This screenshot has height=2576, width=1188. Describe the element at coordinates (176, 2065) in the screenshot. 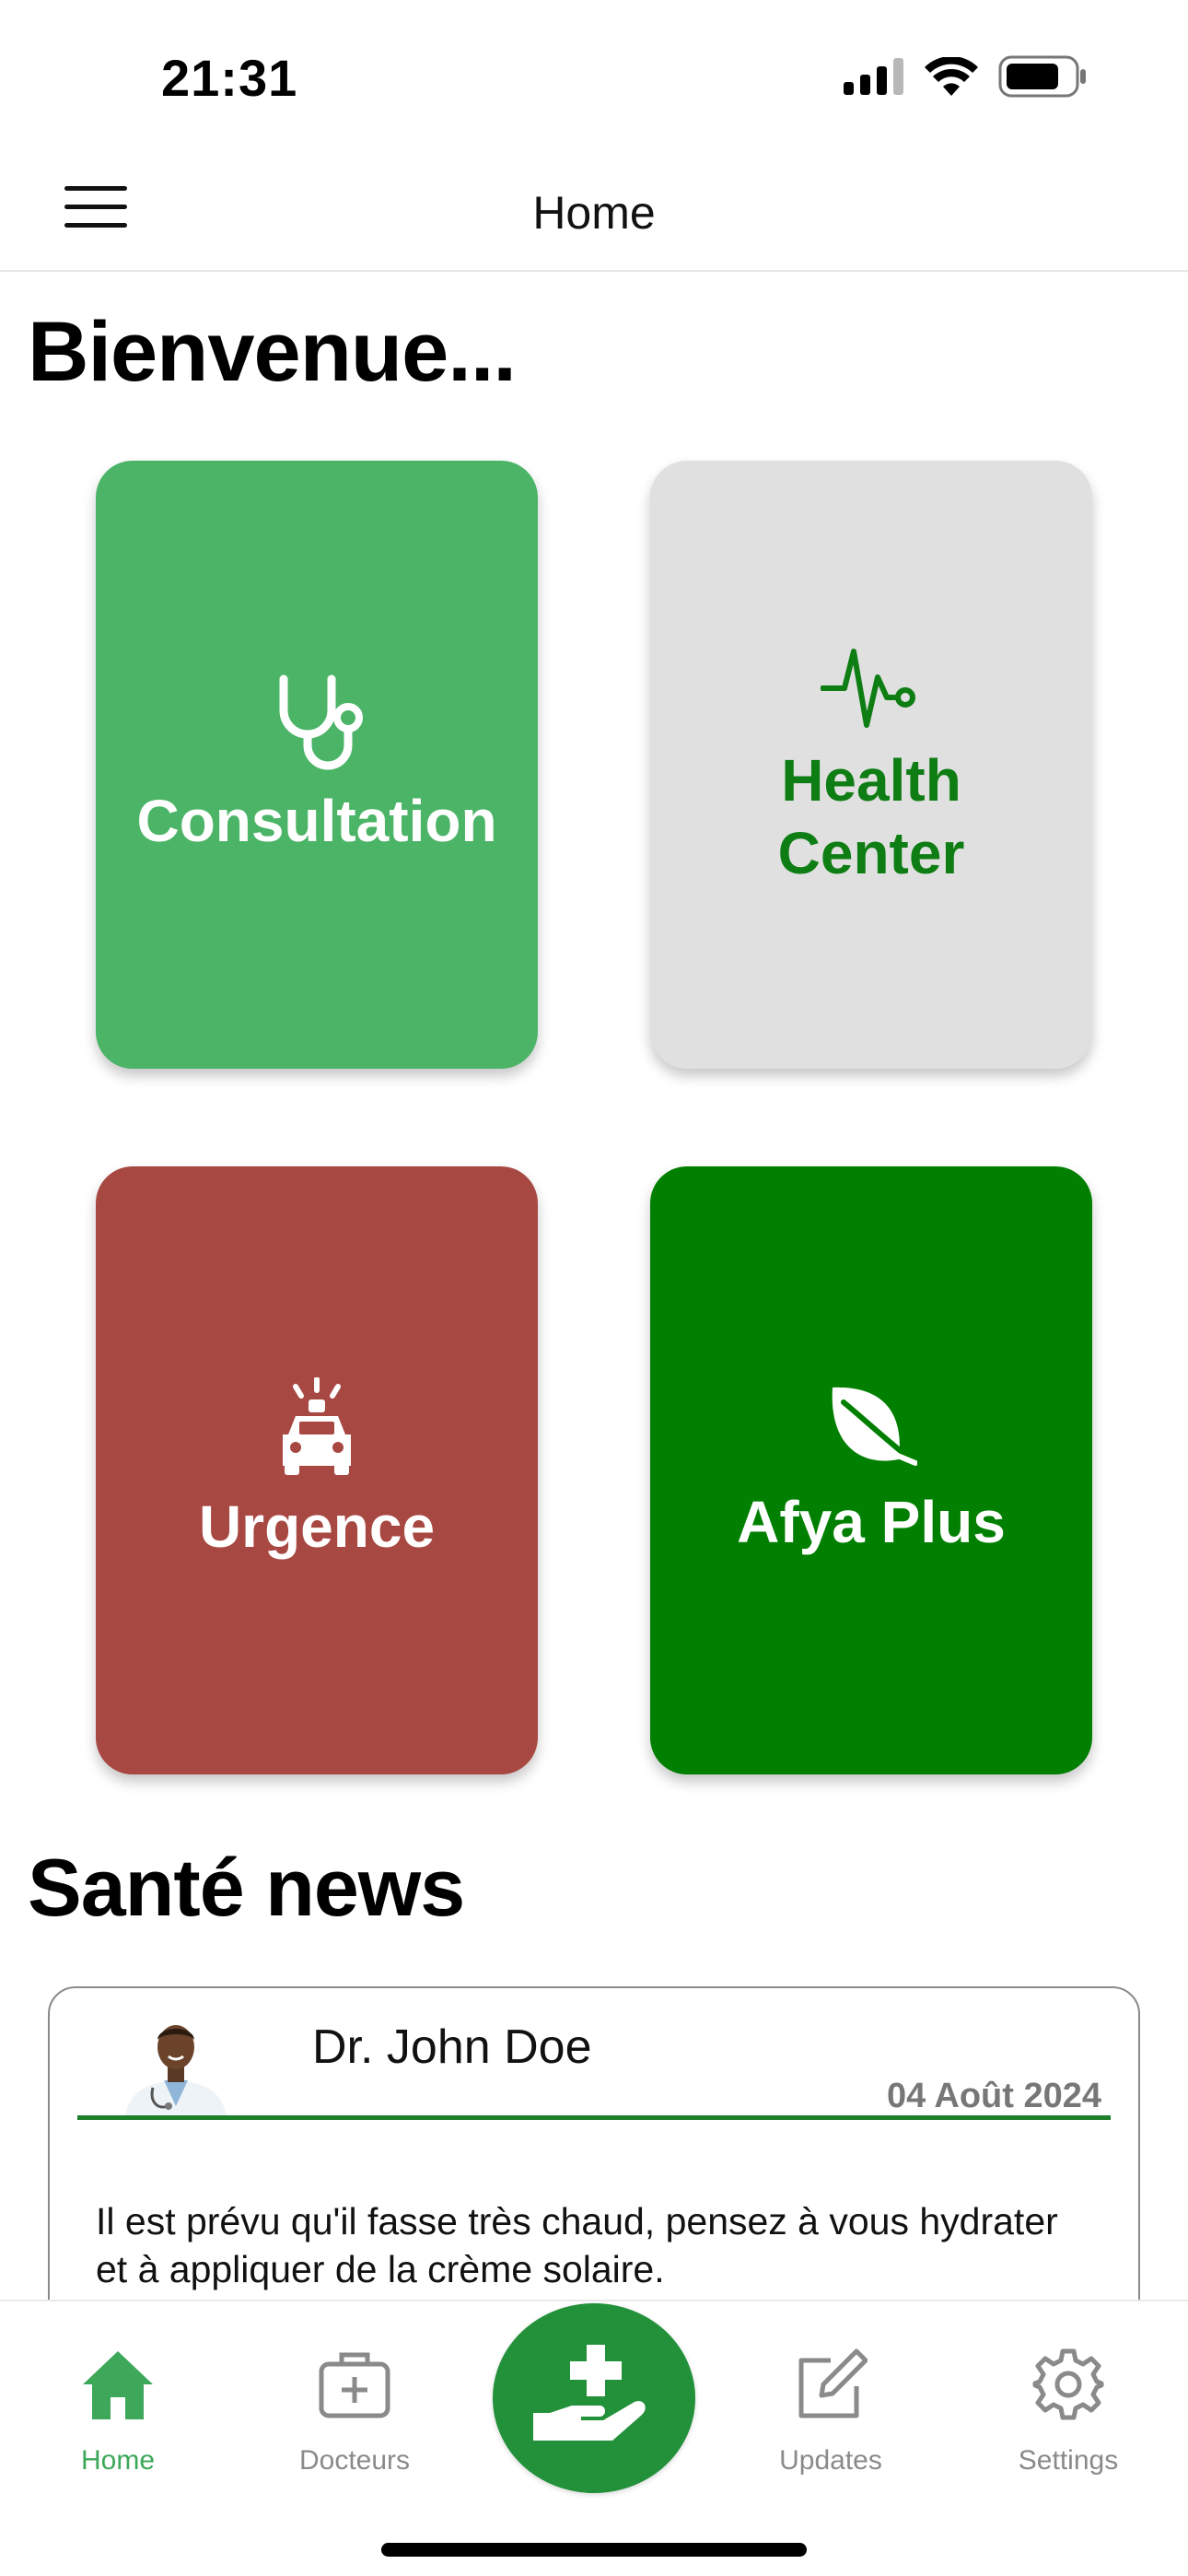

I see `avatar` at that location.